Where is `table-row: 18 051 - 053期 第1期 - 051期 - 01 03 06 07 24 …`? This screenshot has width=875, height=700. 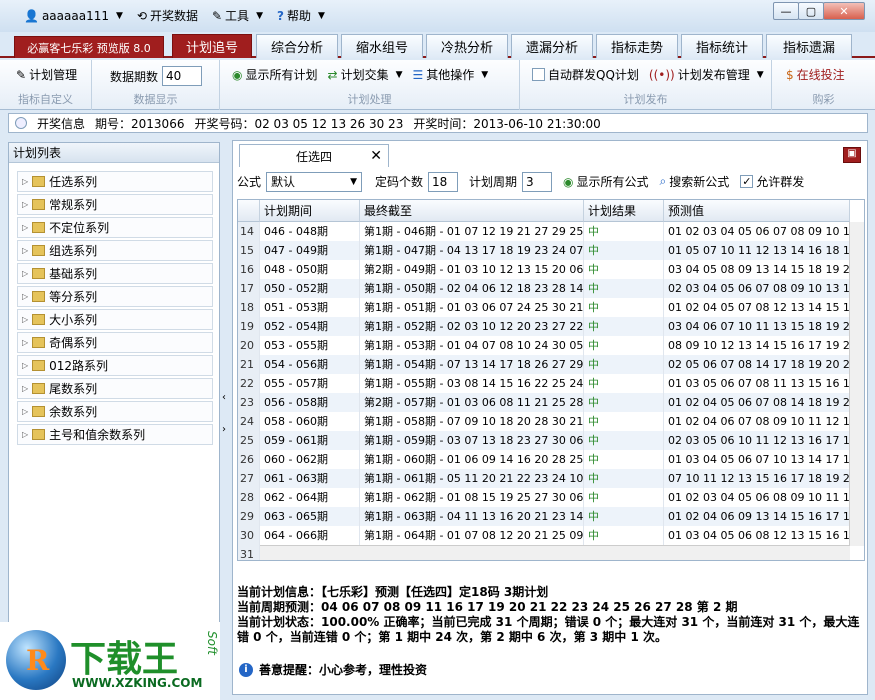 table-row: 18 051 - 053期 第1期 - 051期 - 01 03 06 07 24 … is located at coordinates (544, 307).